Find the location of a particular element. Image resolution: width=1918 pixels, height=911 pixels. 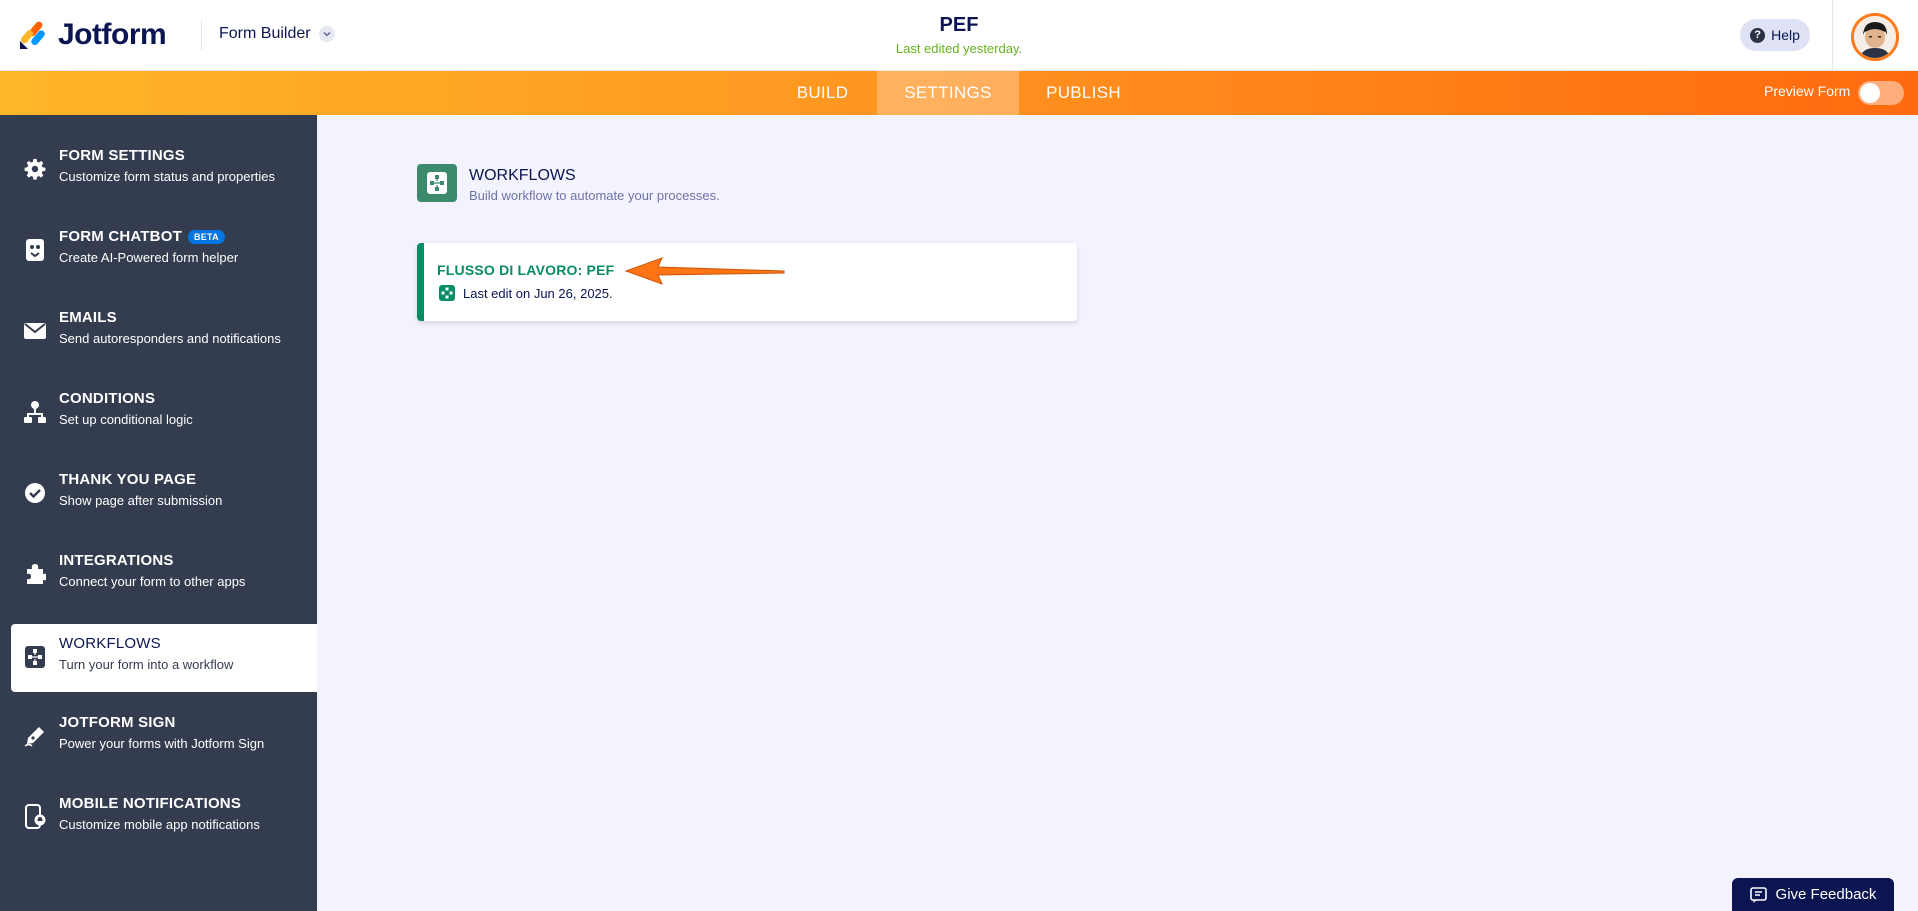

sidebar-item-desc: Connect your form to other apps is located at coordinates (152, 581).